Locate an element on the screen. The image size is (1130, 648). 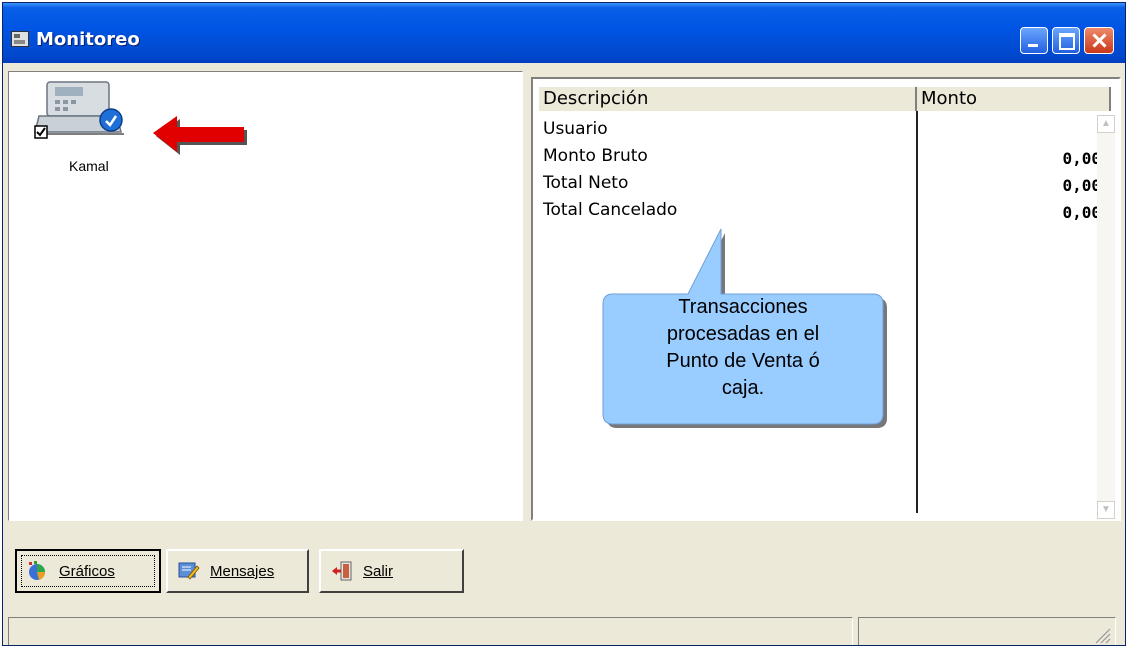
row-monto-bruto-value: 0,00 is located at coordinates (1081, 158).